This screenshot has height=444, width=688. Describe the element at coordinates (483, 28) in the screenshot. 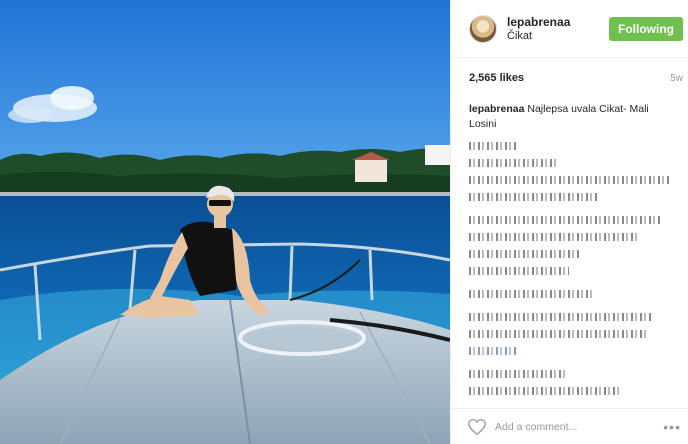

I see `avatar` at that location.